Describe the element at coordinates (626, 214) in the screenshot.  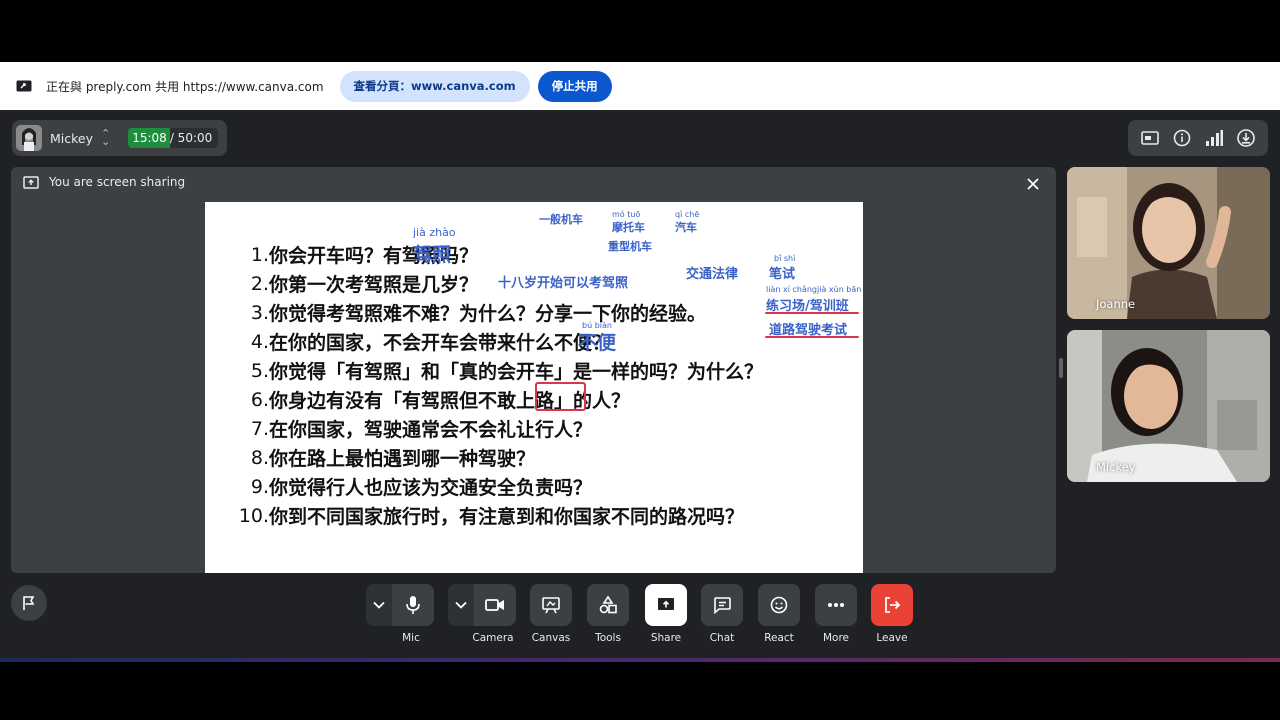
I see `pinyin-motuo: mó tuō` at that location.